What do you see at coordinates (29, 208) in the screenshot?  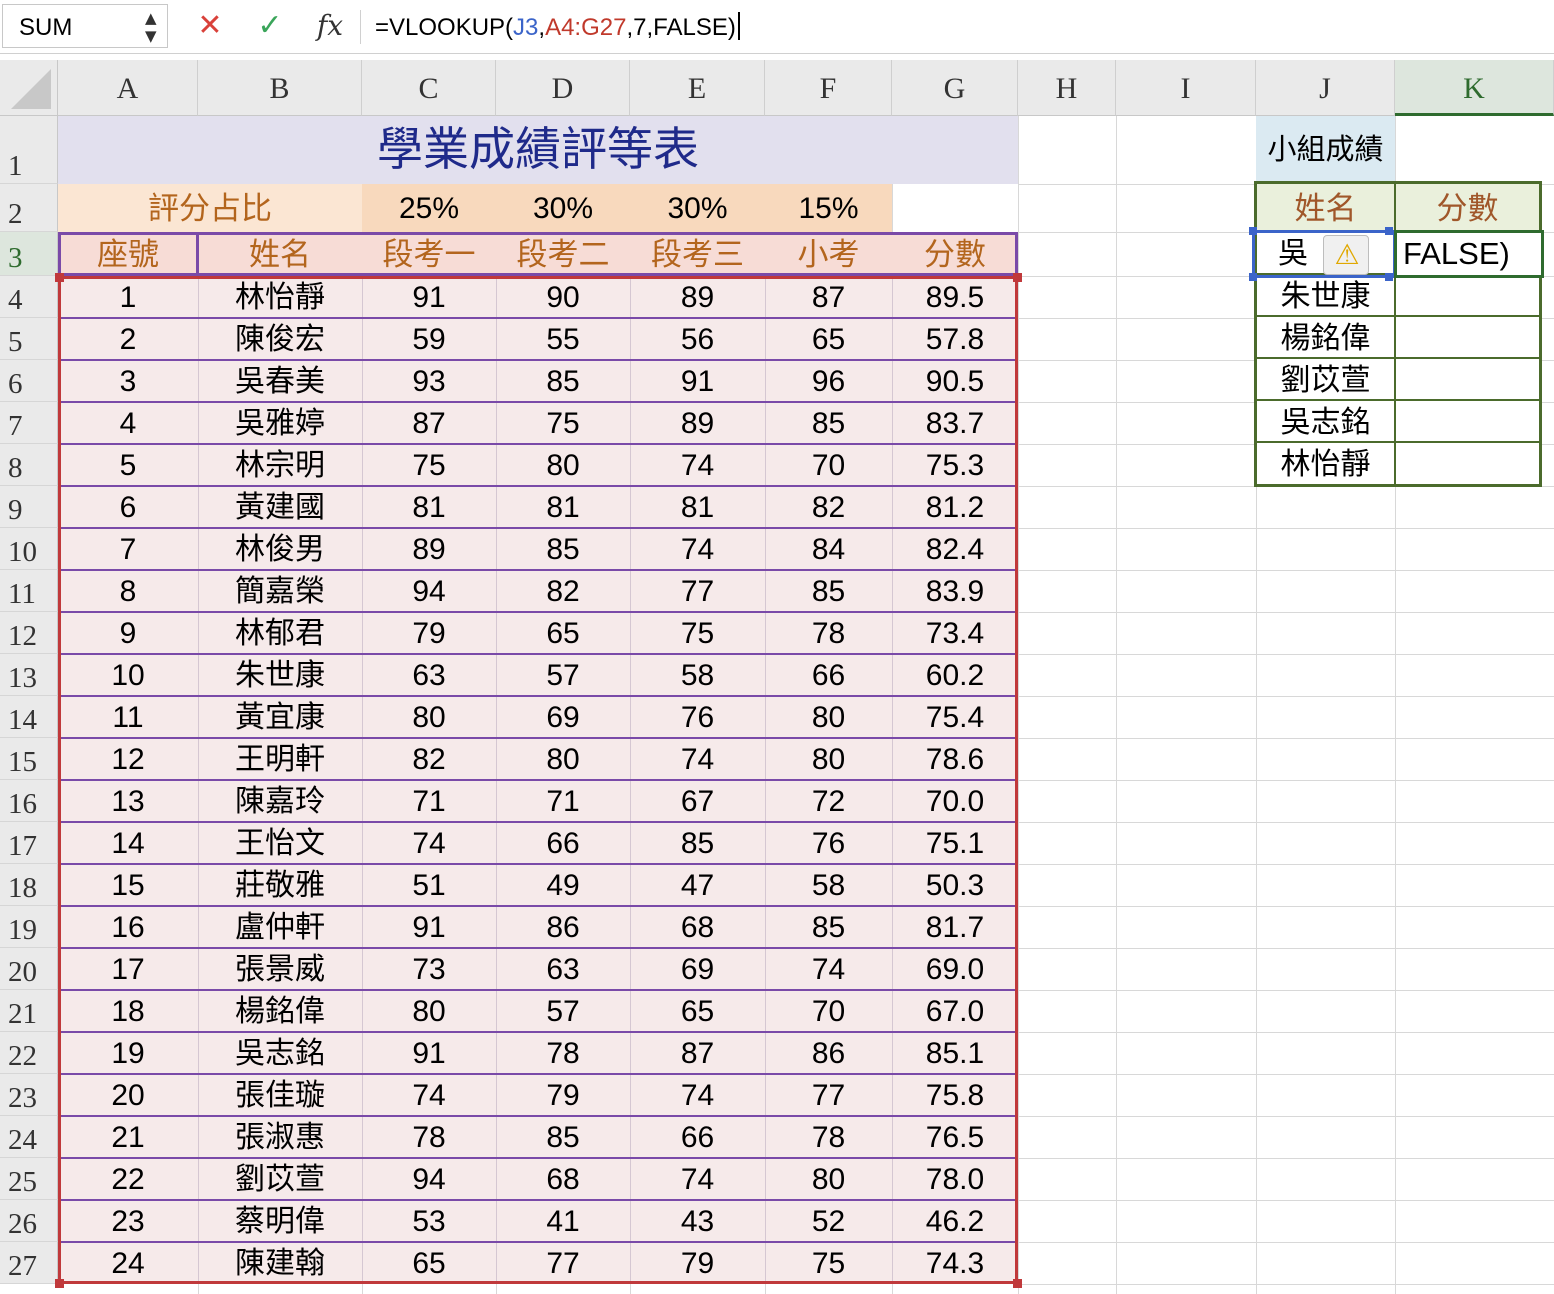 I see `row-header-2: 2` at bounding box center [29, 208].